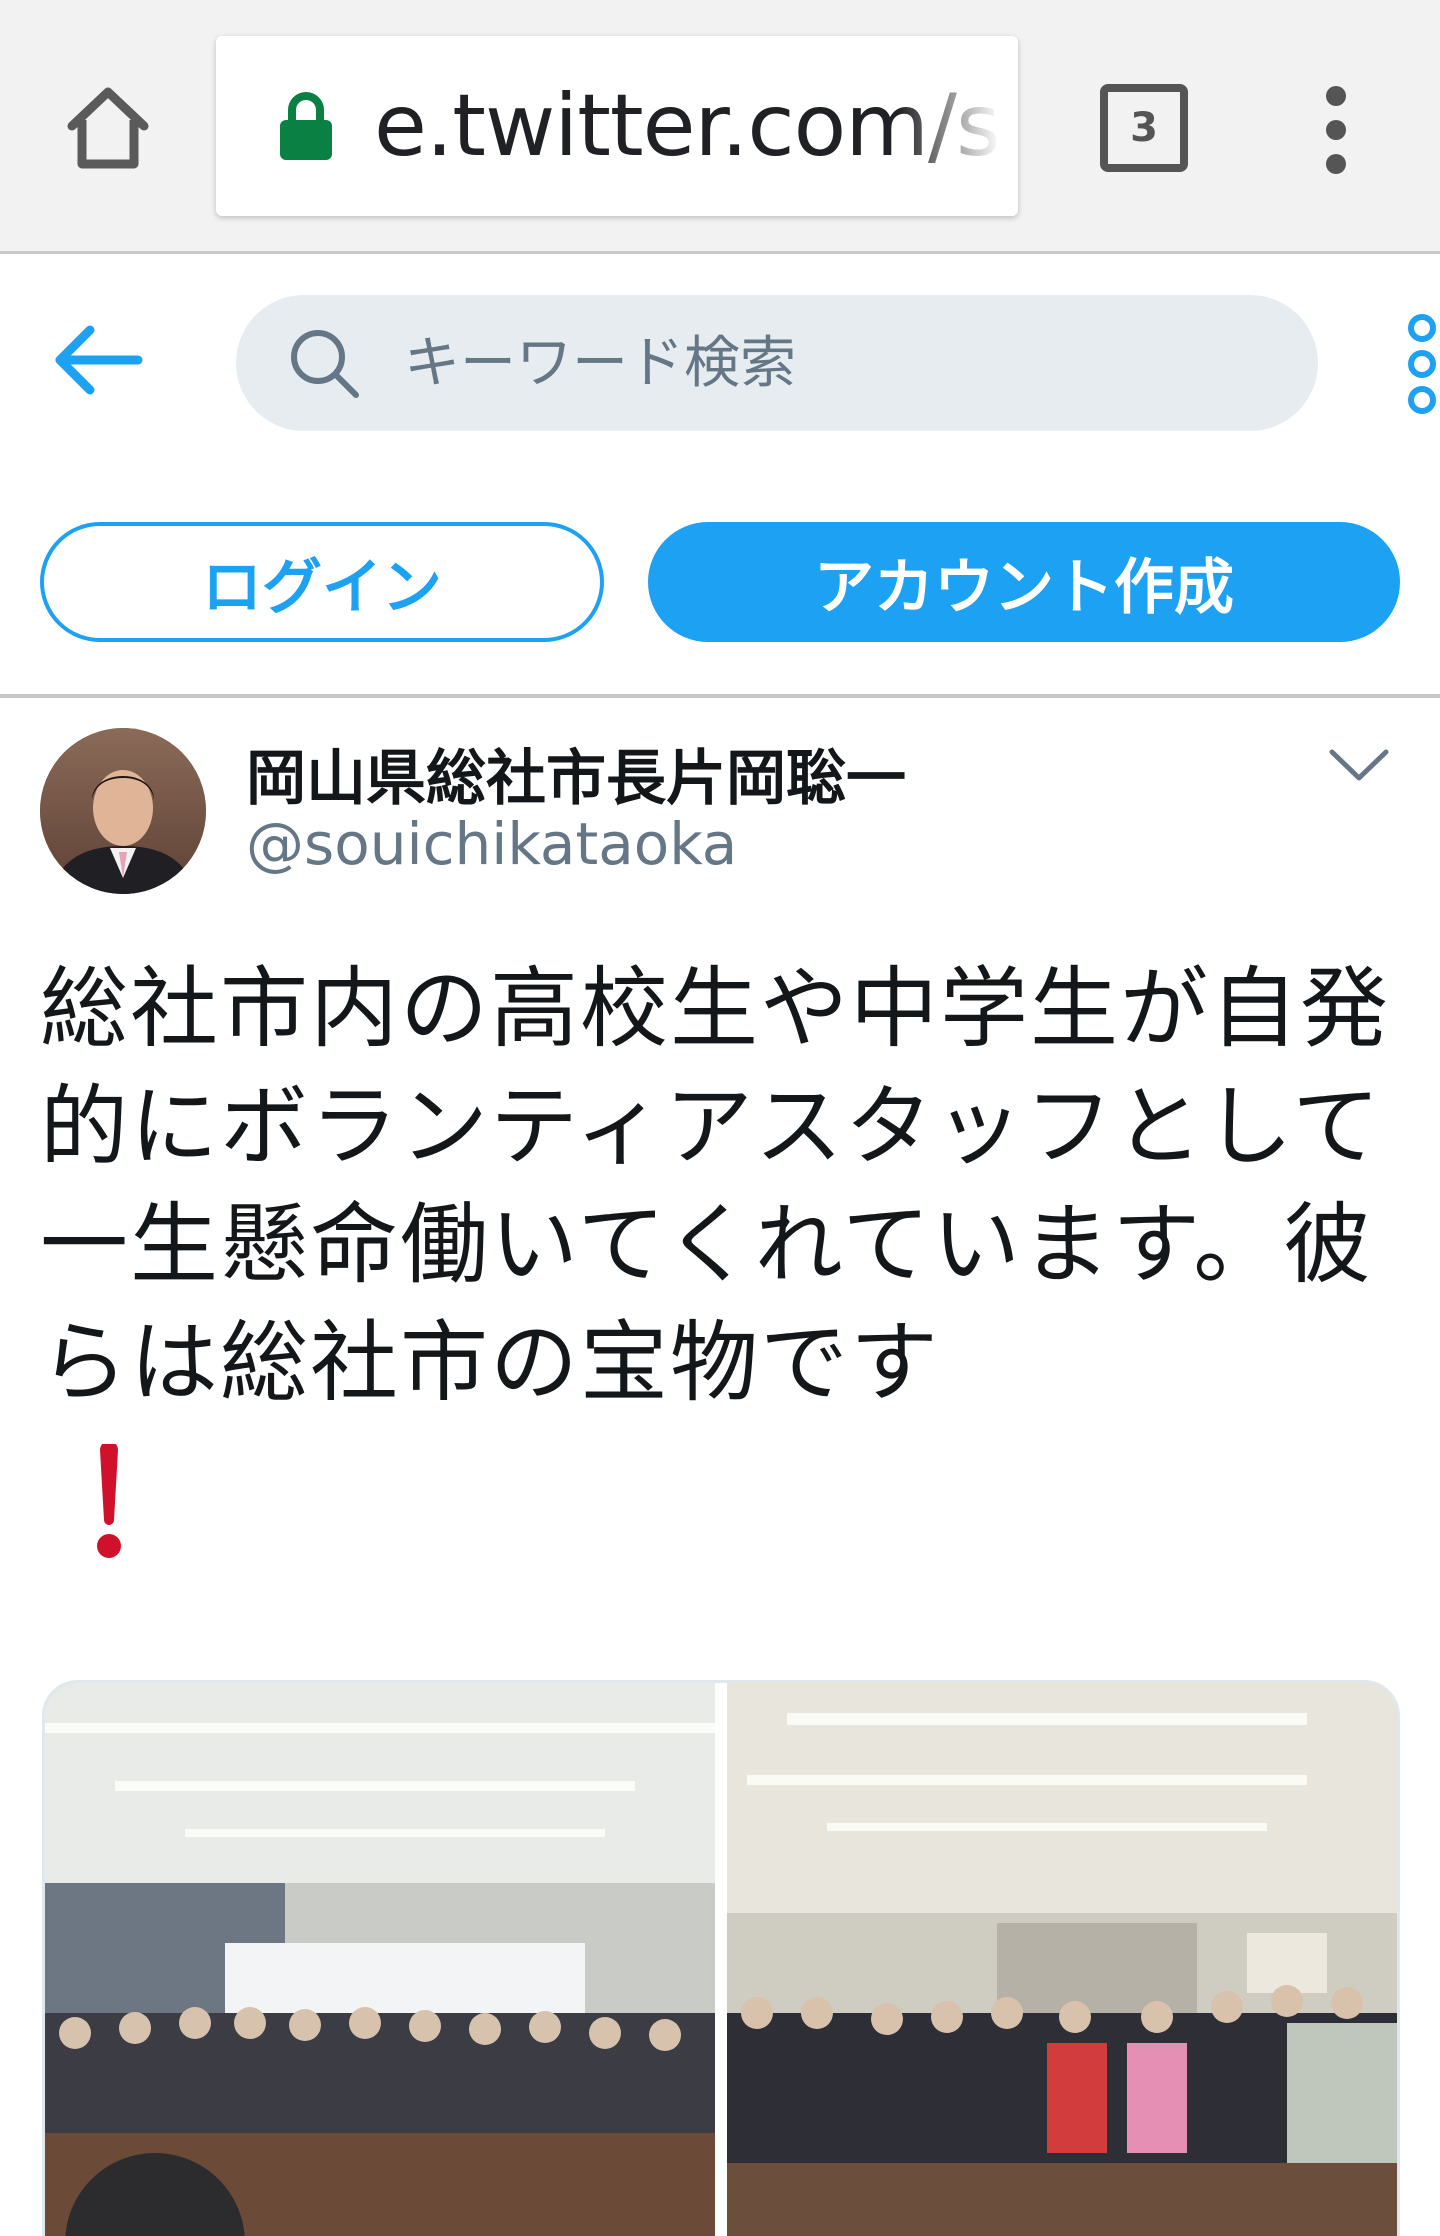 The width and height of the screenshot is (1440, 2236). What do you see at coordinates (123, 811) in the screenshot?
I see `avatar` at bounding box center [123, 811].